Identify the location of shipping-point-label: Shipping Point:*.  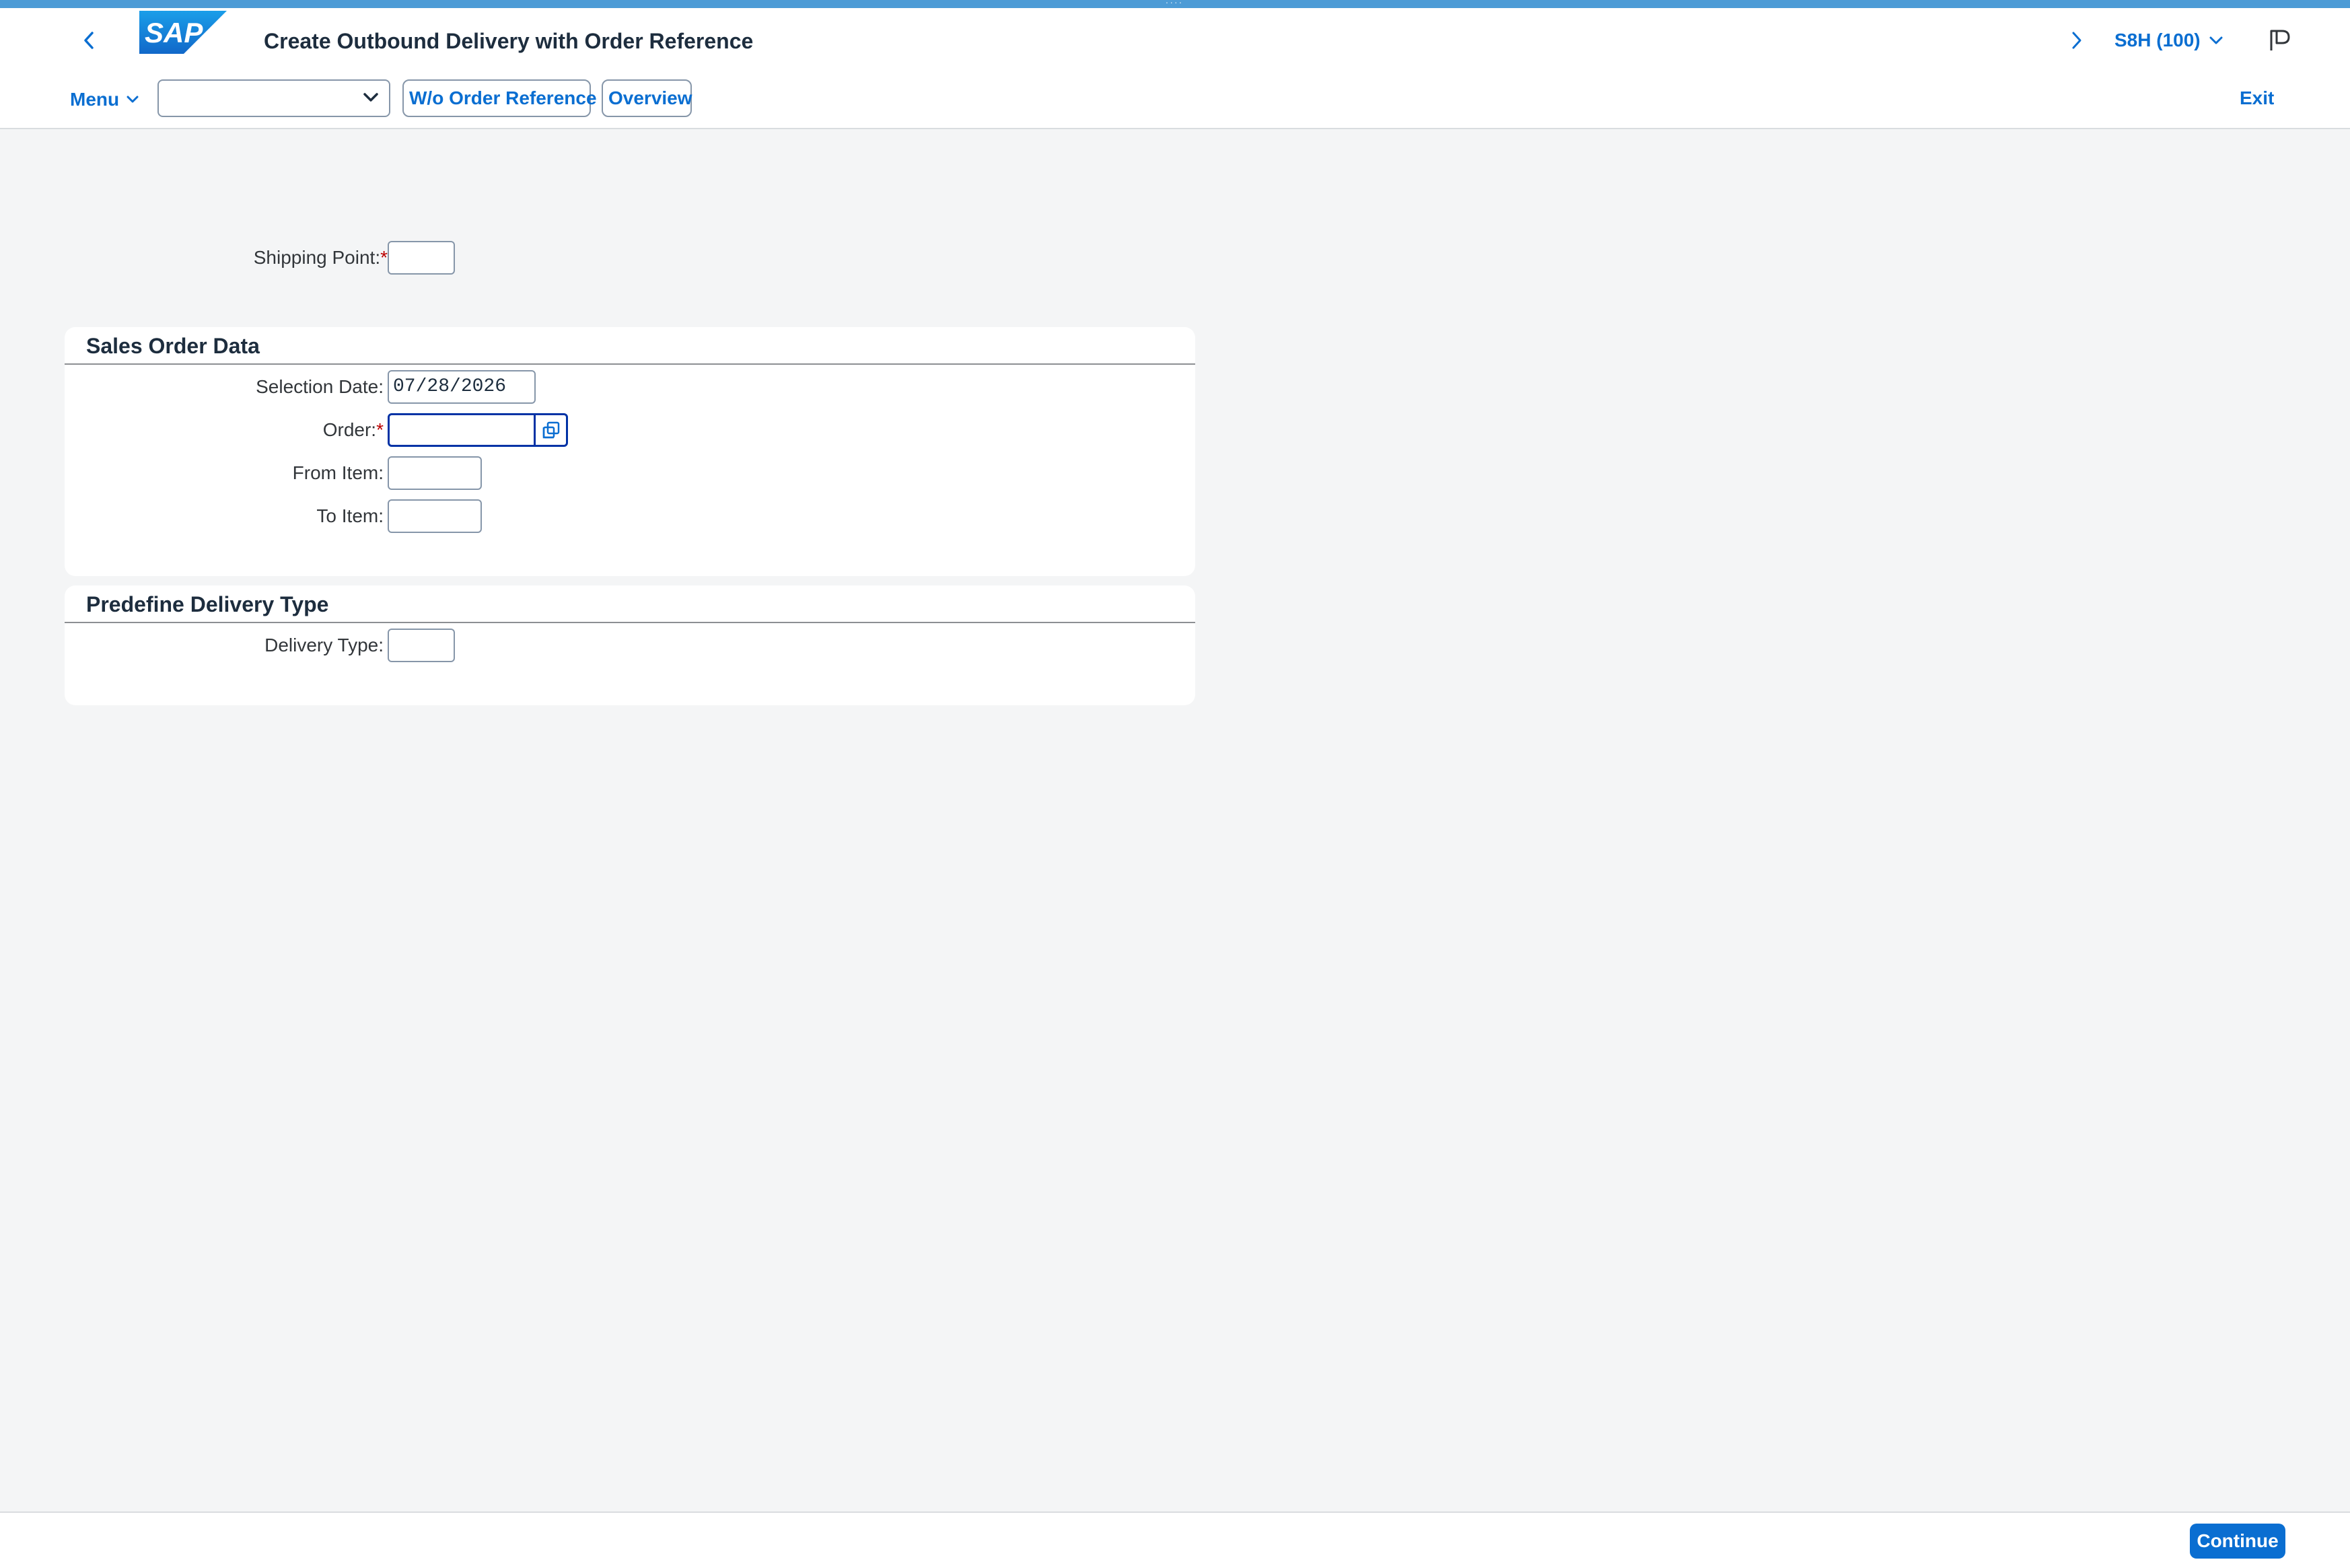
(320, 257).